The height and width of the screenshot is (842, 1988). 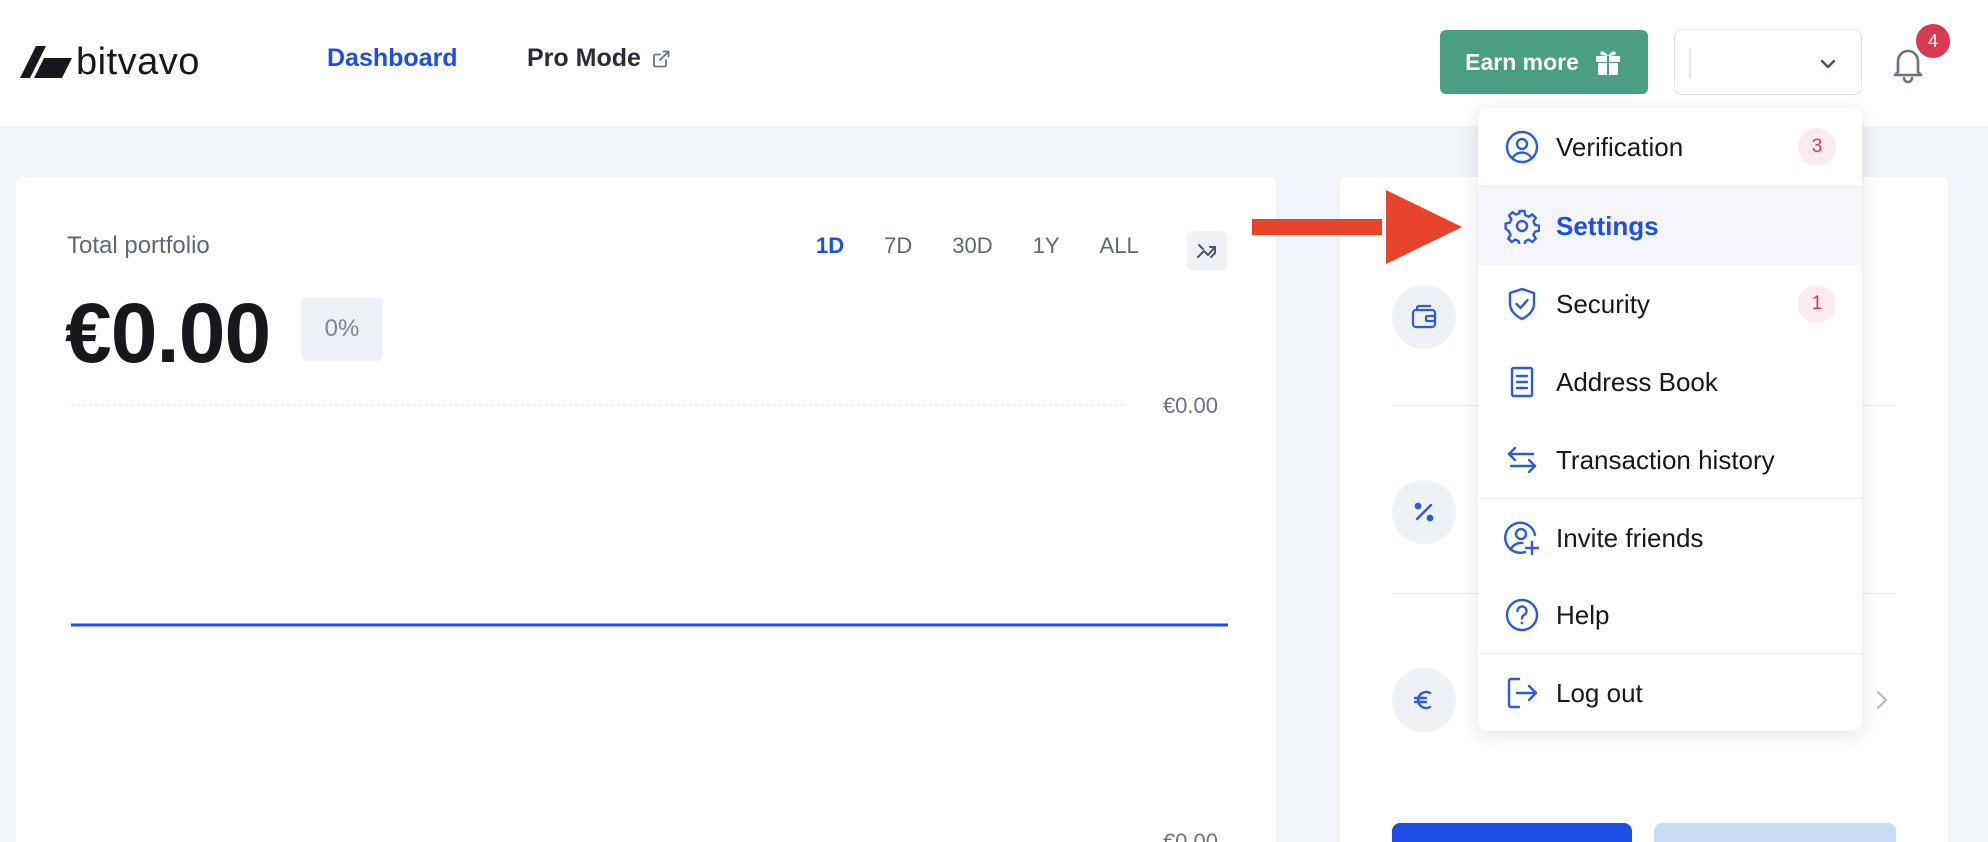 I want to click on percent-icon-circle, so click(x=1424, y=512).